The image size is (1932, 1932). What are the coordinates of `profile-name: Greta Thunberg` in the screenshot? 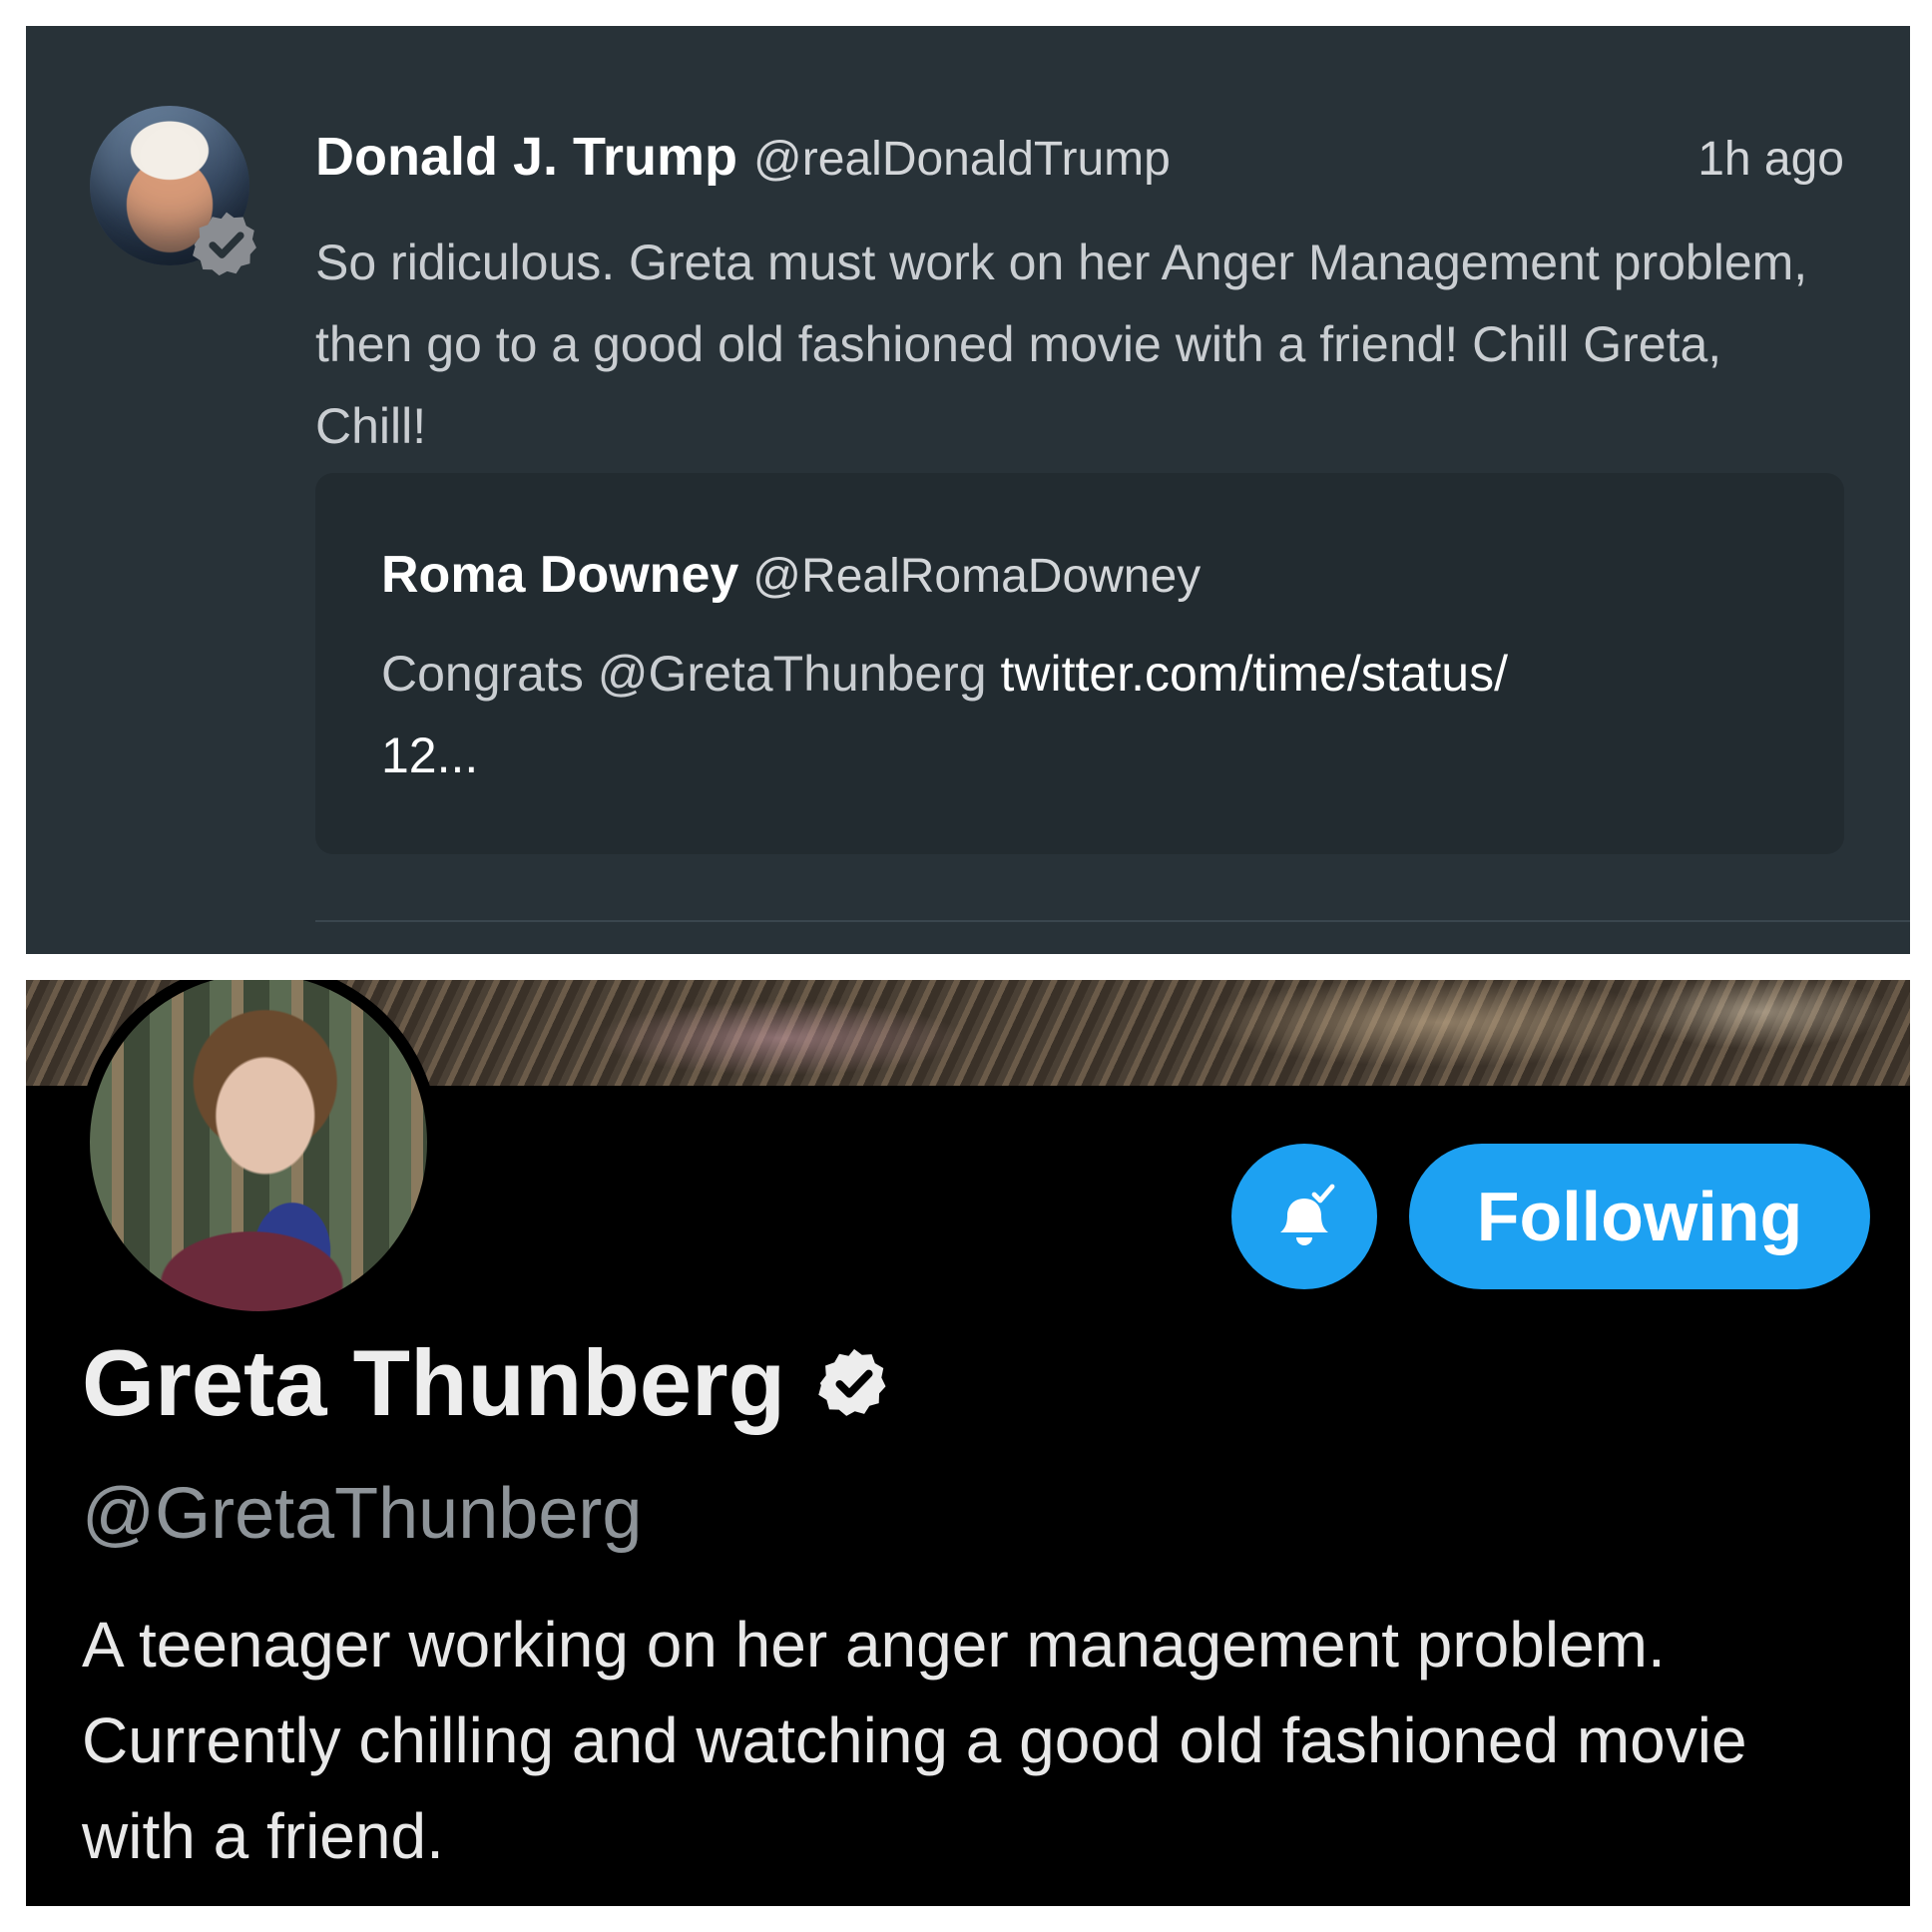 It's located at (434, 1382).